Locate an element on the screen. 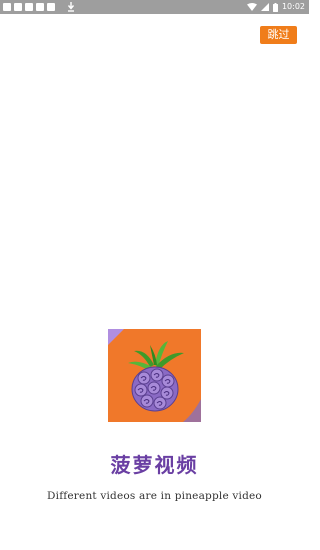 This screenshot has height=550, width=320. app-tagline: Different videos are in pineapple video is located at coordinates (154, 496).